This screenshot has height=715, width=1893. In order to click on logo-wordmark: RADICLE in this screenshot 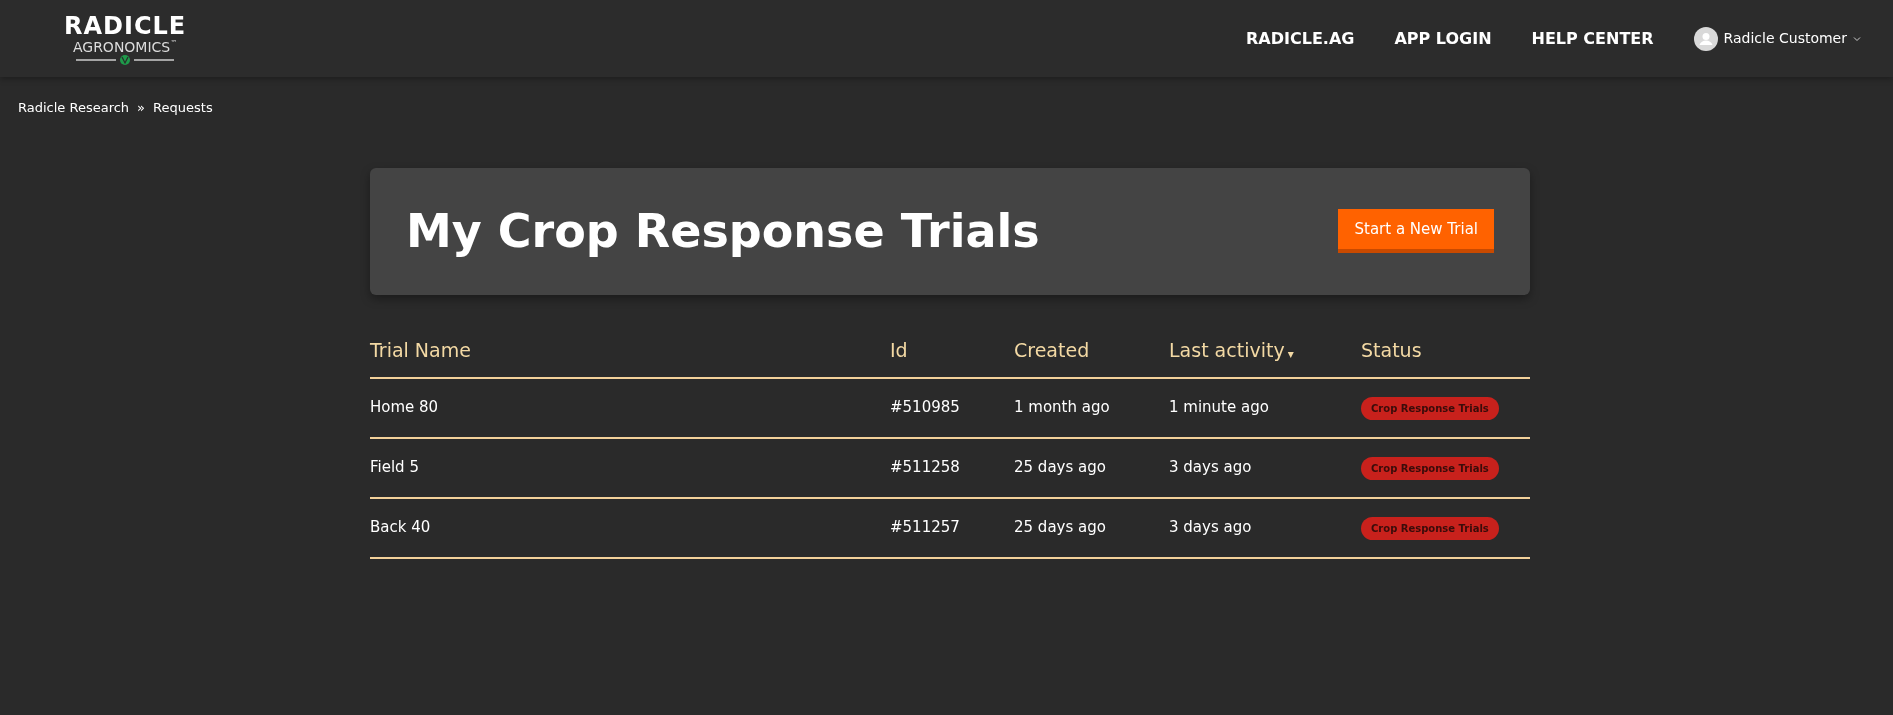, I will do `click(125, 25)`.